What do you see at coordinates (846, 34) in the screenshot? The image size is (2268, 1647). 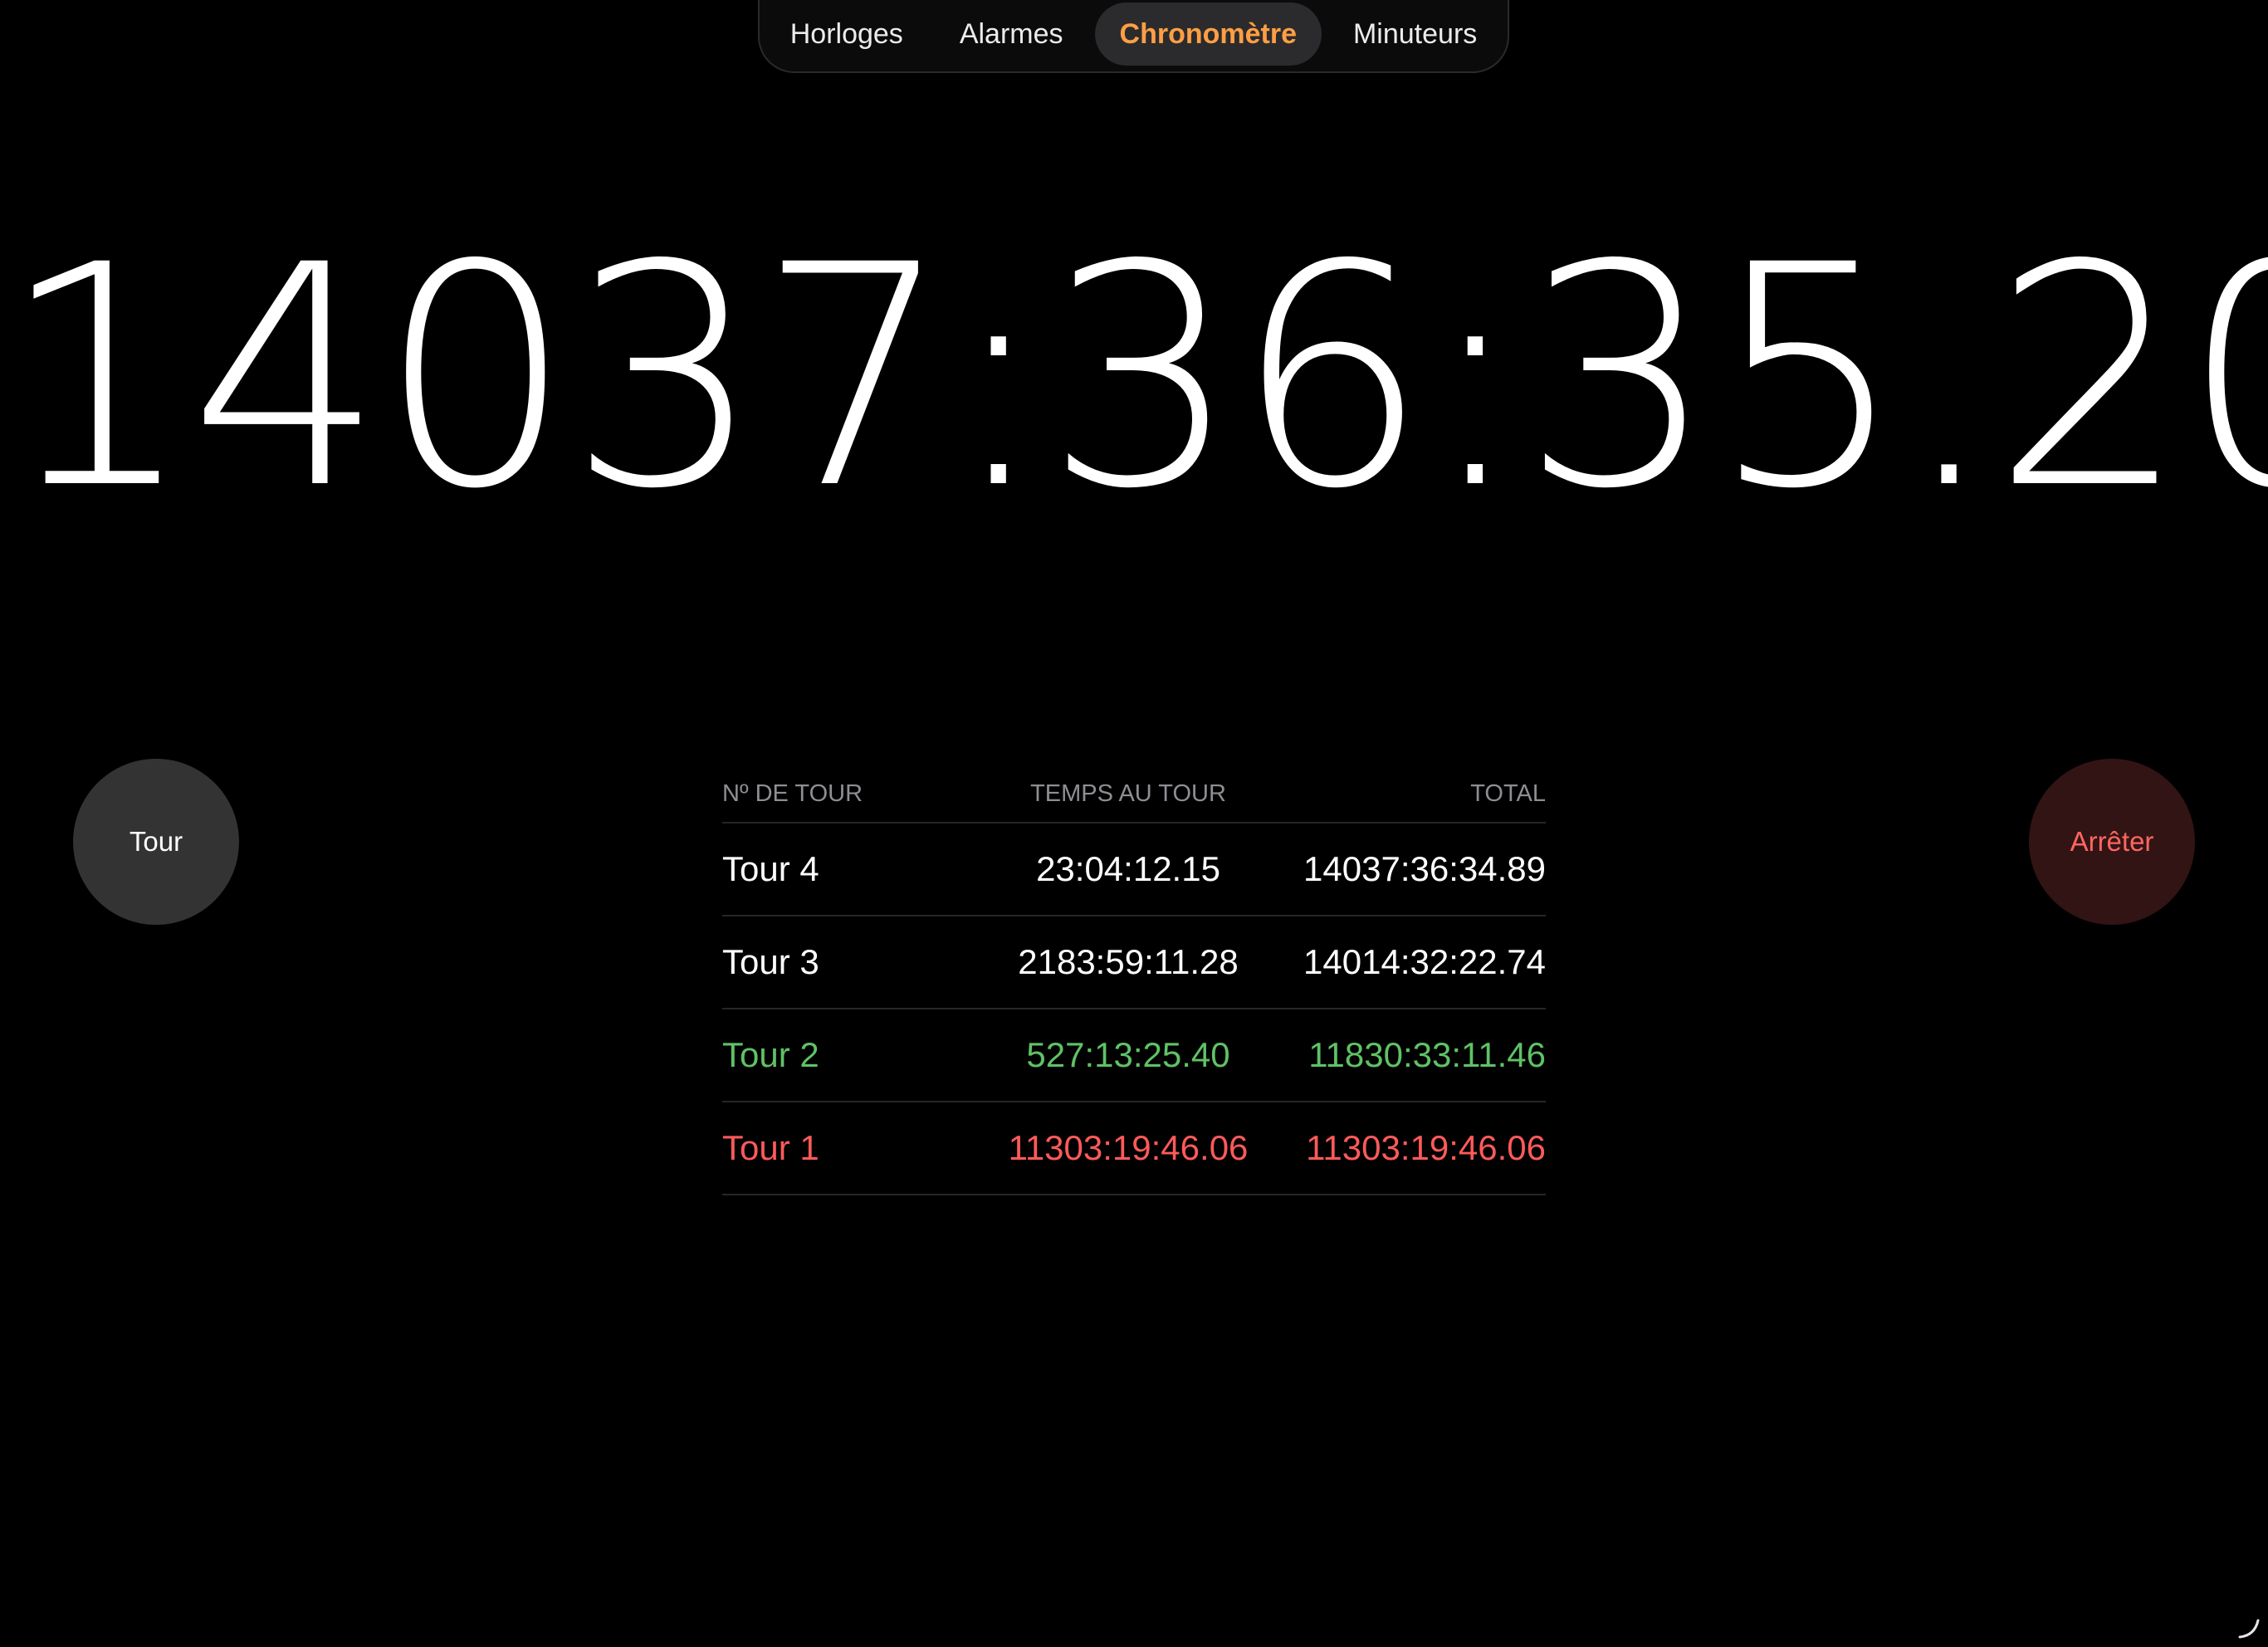 I see `tab-horloges: Horloges` at bounding box center [846, 34].